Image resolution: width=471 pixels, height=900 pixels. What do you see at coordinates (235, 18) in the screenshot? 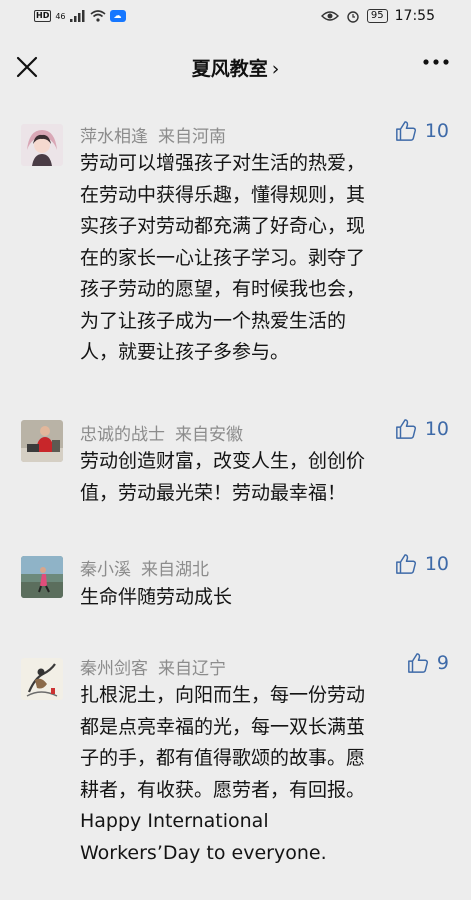
I see `status-bar: HD 46 ☁ 95 17:55` at bounding box center [235, 18].